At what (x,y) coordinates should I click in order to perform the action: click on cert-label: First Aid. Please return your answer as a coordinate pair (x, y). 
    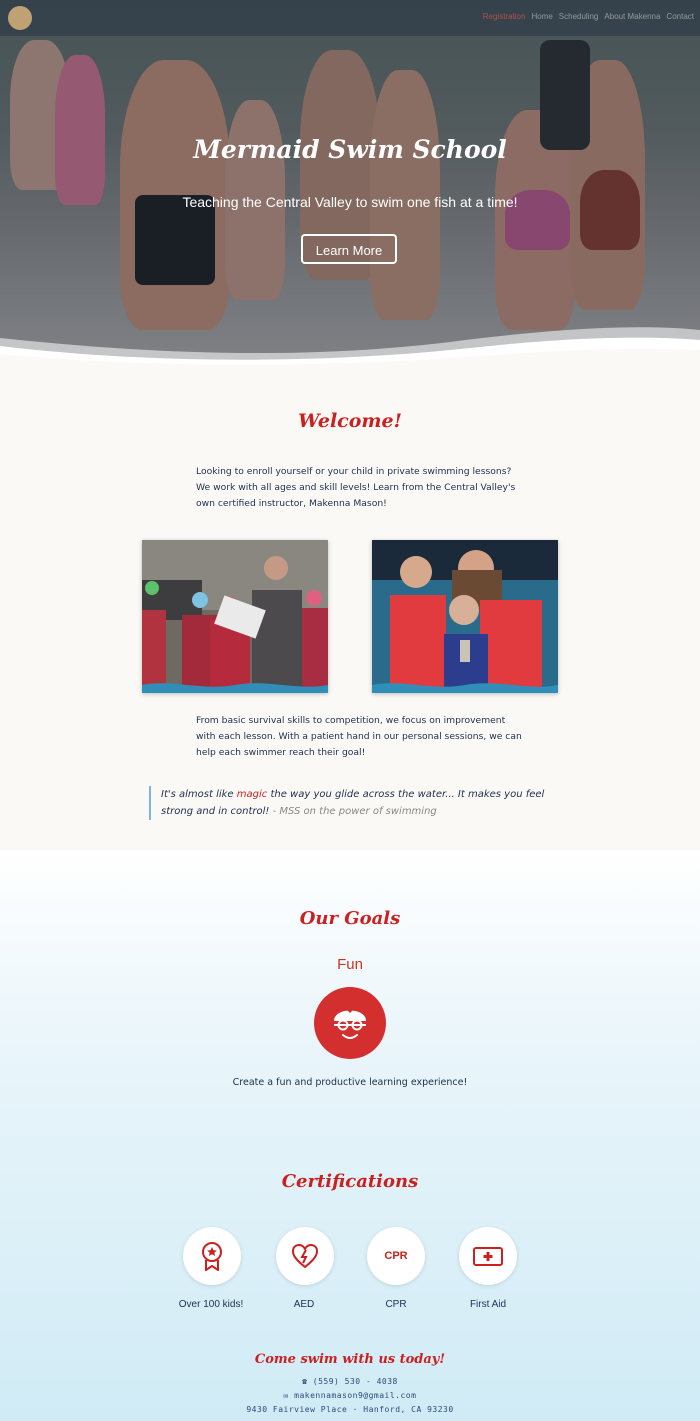
    Looking at the image, I should click on (488, 1304).